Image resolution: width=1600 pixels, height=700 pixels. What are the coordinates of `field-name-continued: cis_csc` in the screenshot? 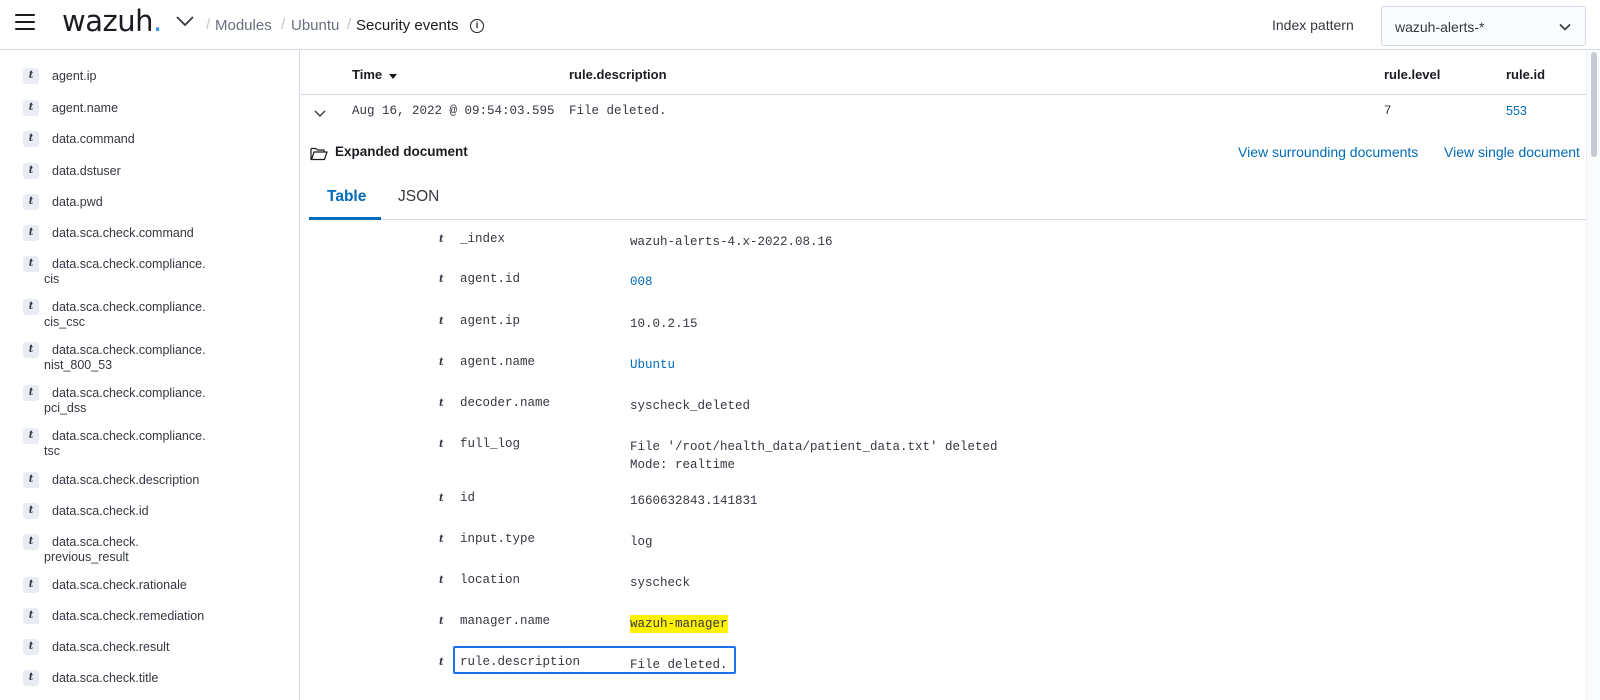 It's located at (64, 322).